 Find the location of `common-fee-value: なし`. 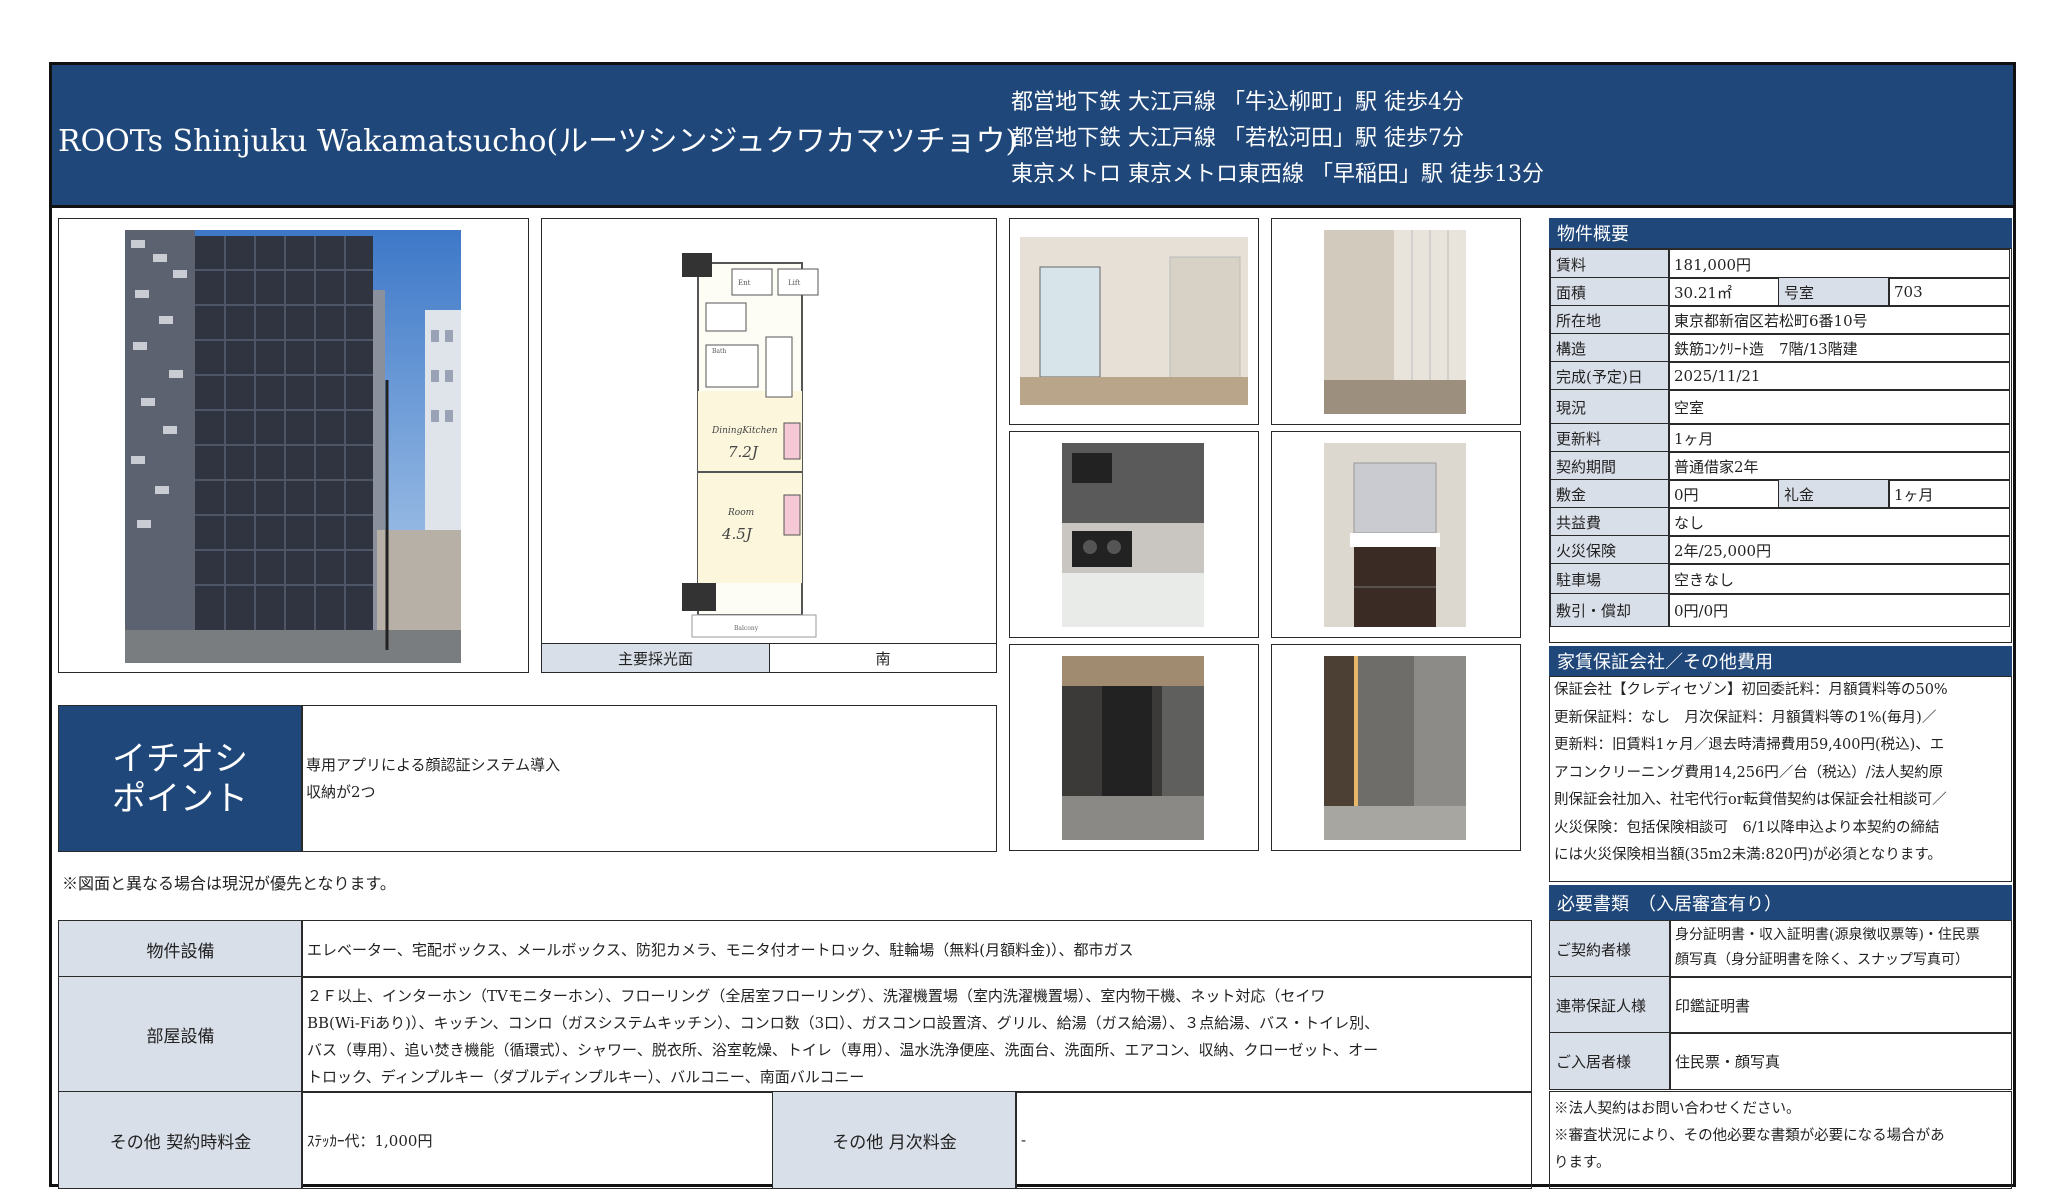

common-fee-value: なし is located at coordinates (1839, 522).